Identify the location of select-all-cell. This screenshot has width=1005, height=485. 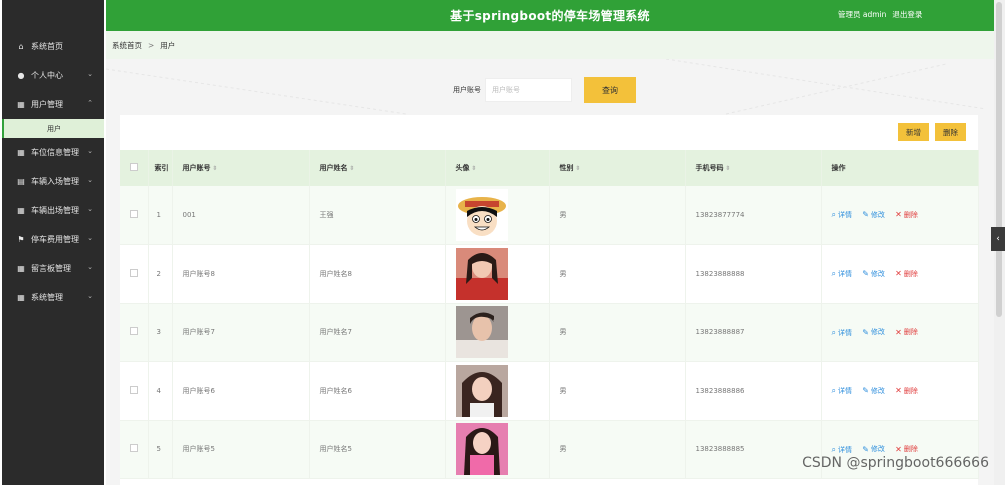
(134, 168).